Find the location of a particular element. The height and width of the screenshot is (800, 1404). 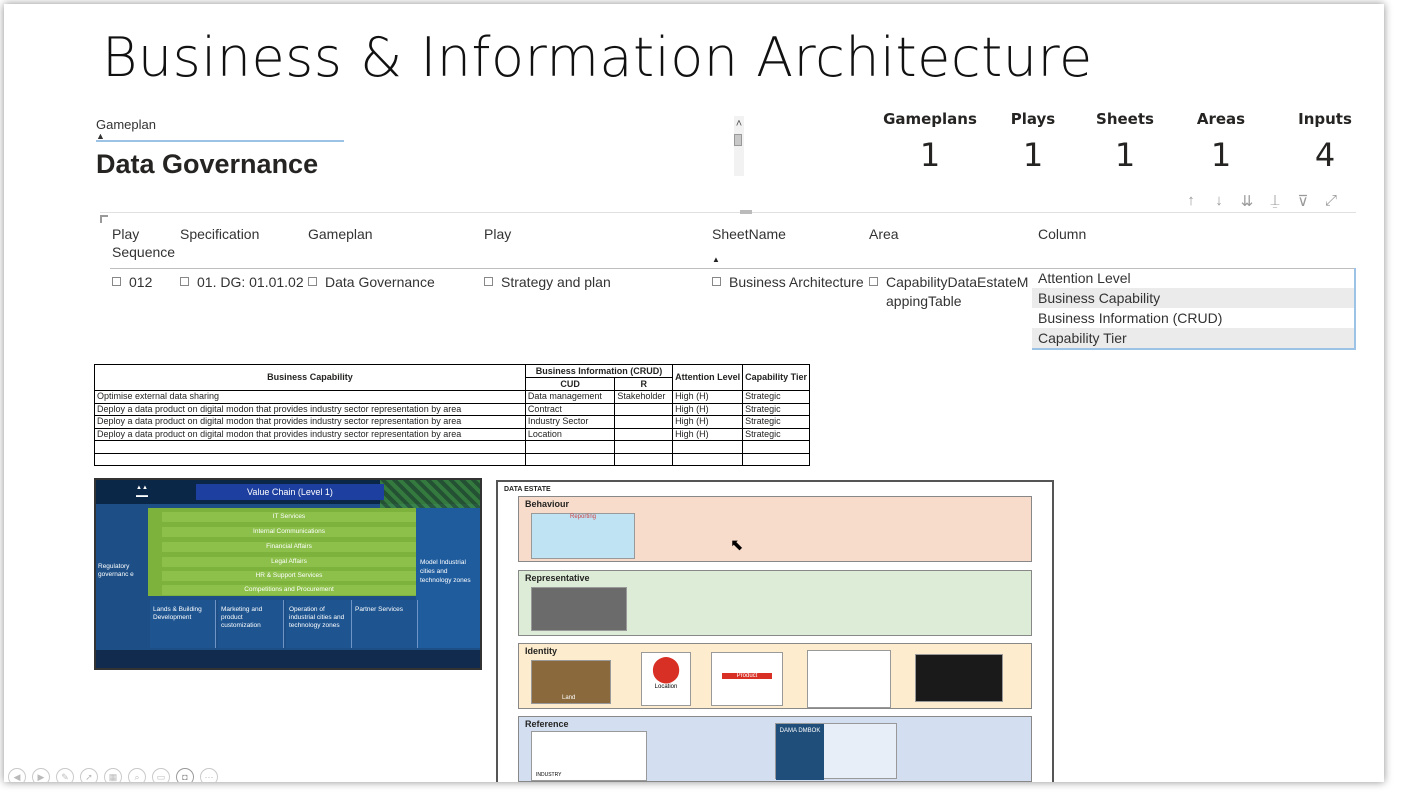

visual-header: ↑ ↓ ⇊ ⍊ ⊽ ⤢ is located at coordinates (1261, 201).